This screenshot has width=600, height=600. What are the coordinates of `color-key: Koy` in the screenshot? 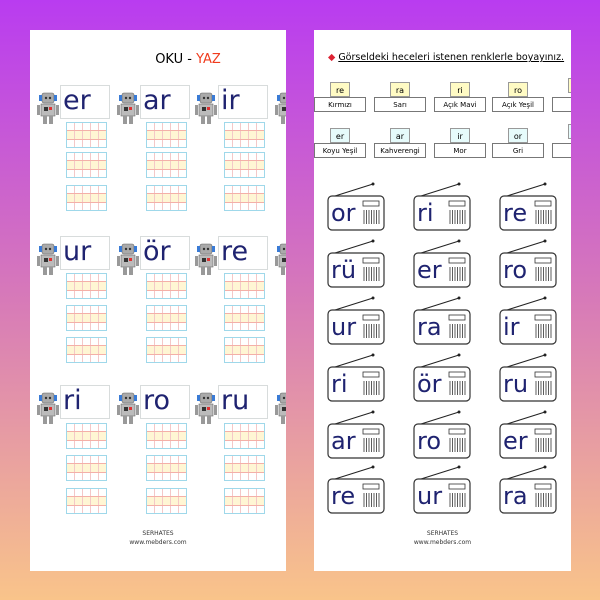 It's located at (561, 141).